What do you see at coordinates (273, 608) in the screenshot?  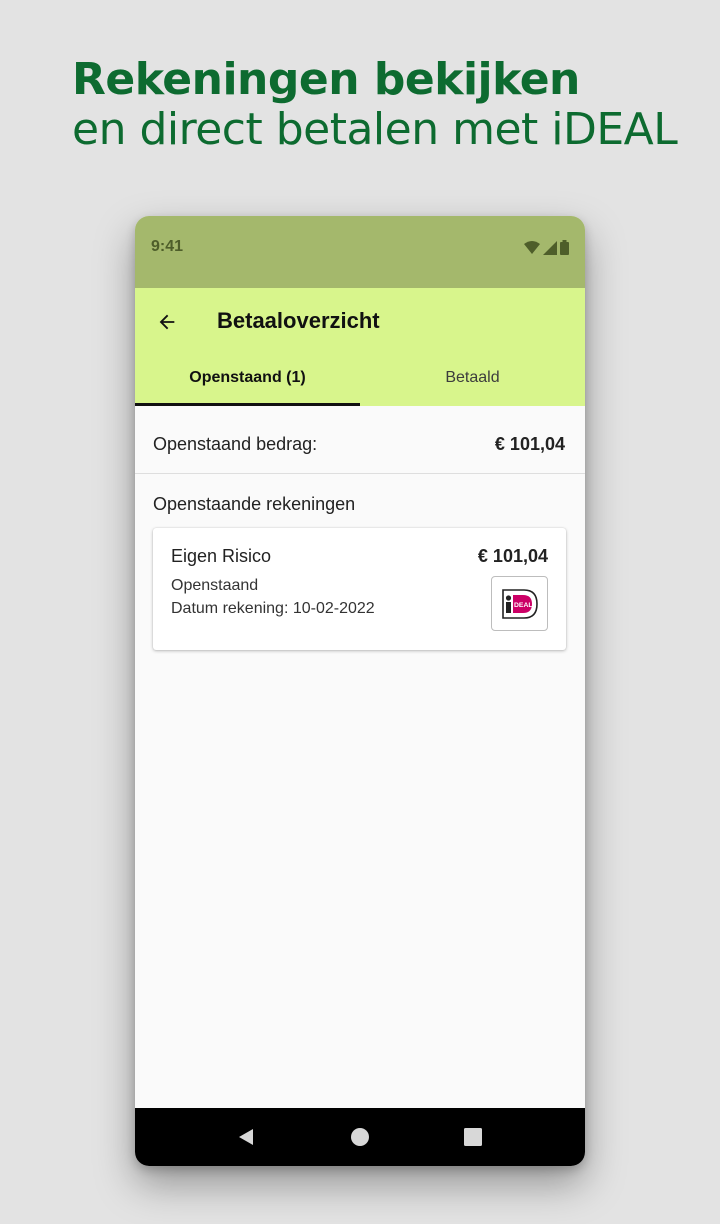 I see `invoice-date: Datum rekening: 10-02-2022` at bounding box center [273, 608].